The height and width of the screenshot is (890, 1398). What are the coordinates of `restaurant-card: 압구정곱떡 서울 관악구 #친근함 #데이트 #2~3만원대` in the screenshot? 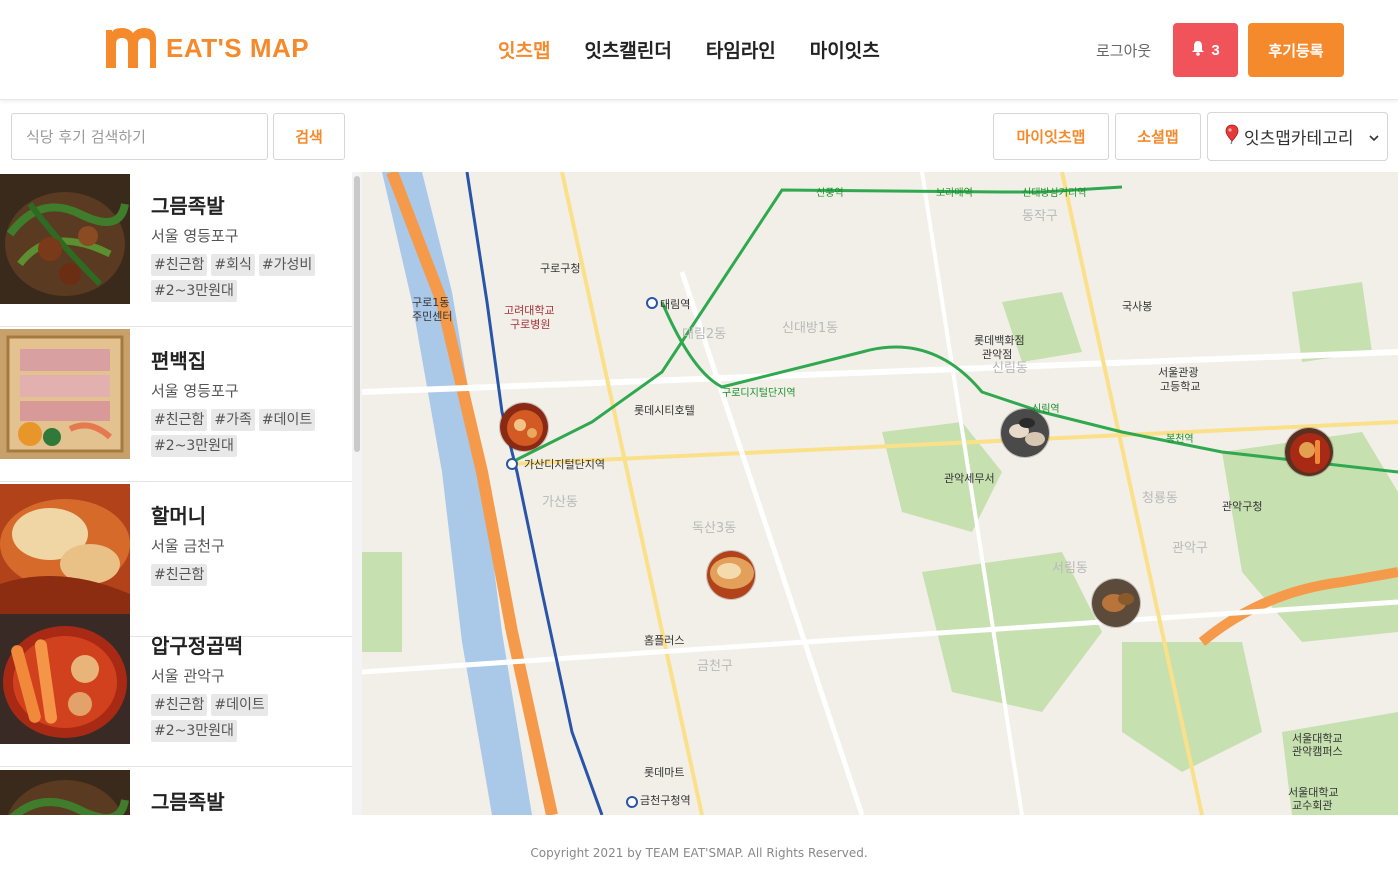 It's located at (176, 689).